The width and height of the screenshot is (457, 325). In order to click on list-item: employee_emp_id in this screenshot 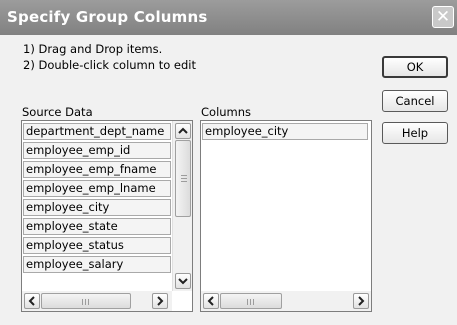, I will do `click(97, 150)`.